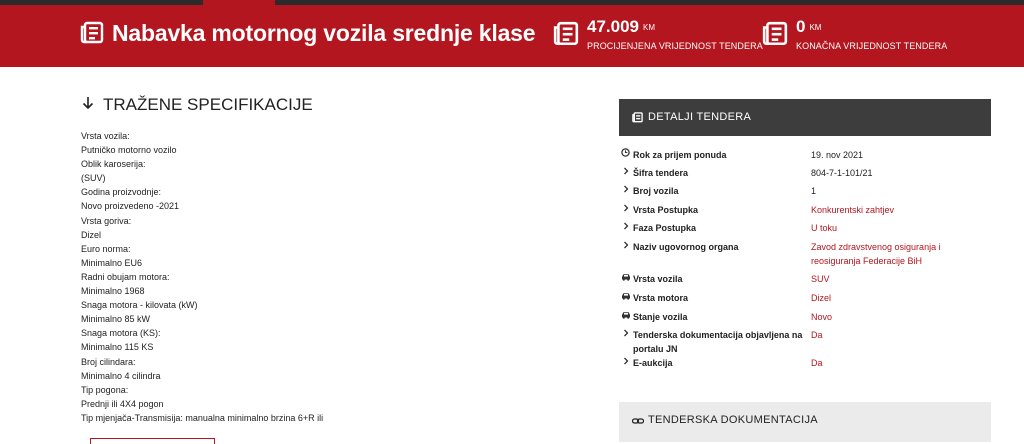 The image size is (1024, 444). I want to click on detail-label: Šifra tendera, so click(661, 173).